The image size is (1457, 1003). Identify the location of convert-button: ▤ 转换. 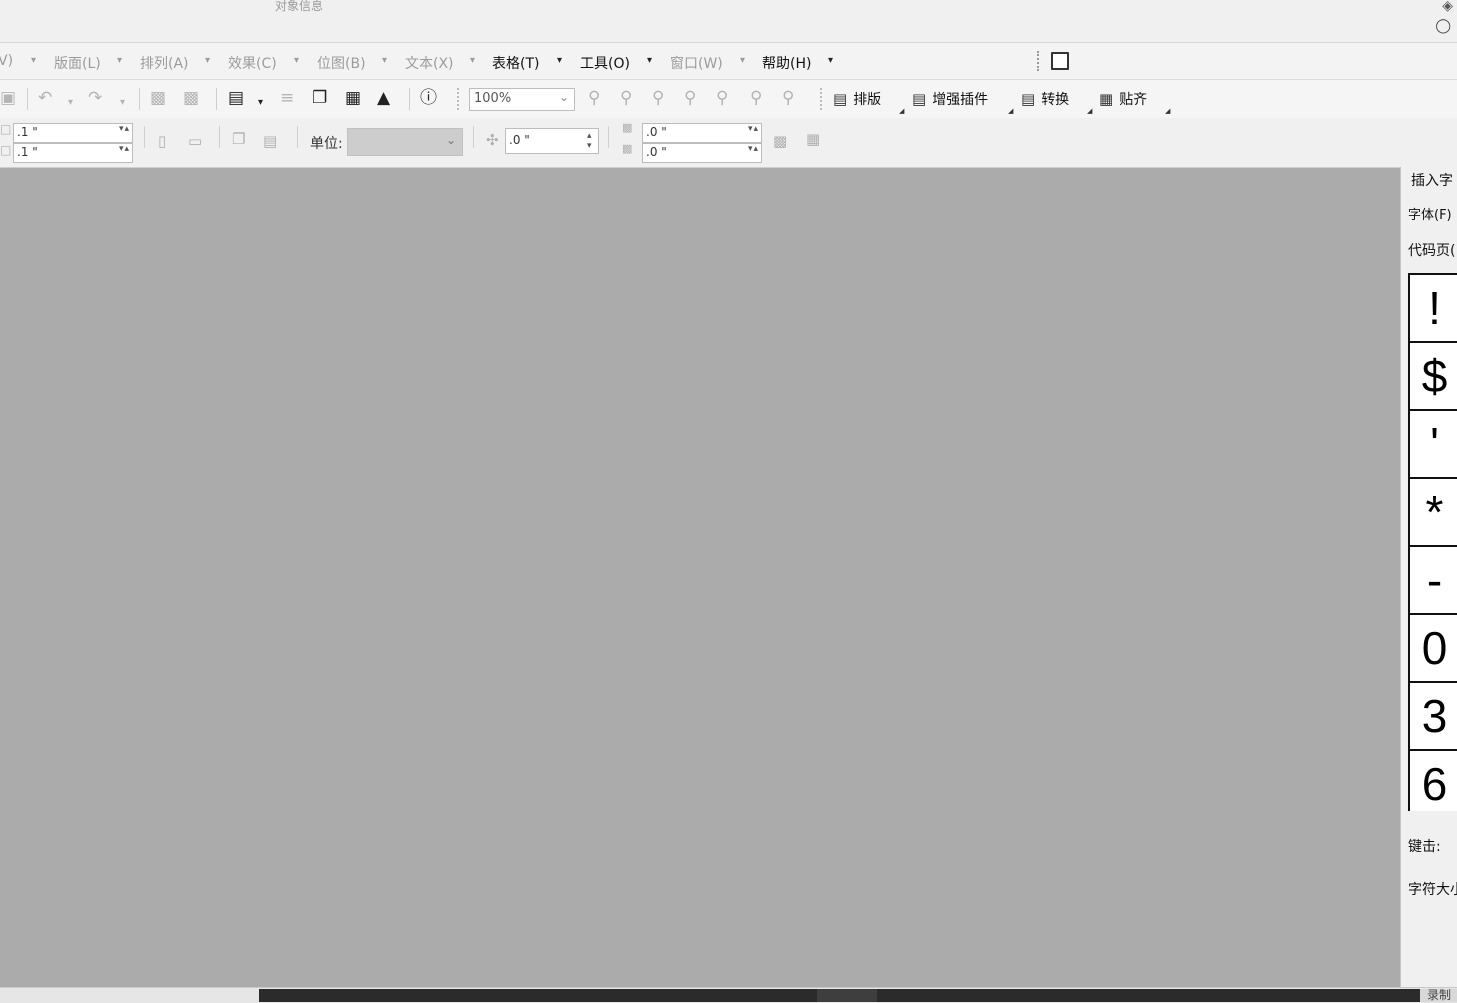
(1045, 99).